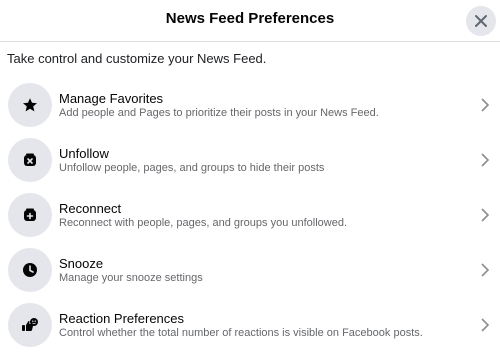 This screenshot has height=355, width=500. Describe the element at coordinates (84, 153) in the screenshot. I see `item-title: Unfollow` at that location.